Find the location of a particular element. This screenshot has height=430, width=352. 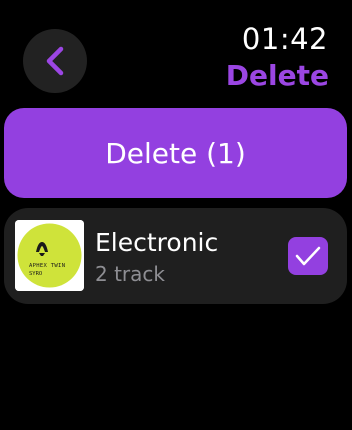

chevron-left-icon is located at coordinates (55, 61).